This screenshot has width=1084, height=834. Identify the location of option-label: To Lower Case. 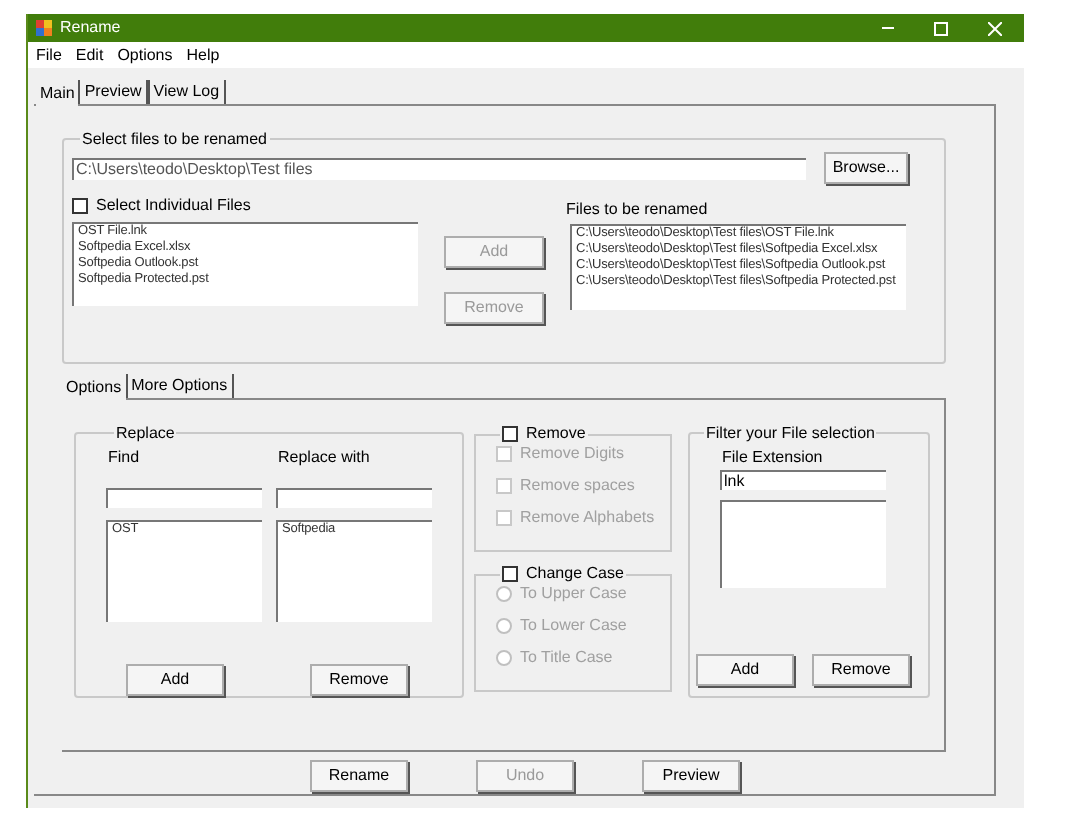
(573, 626).